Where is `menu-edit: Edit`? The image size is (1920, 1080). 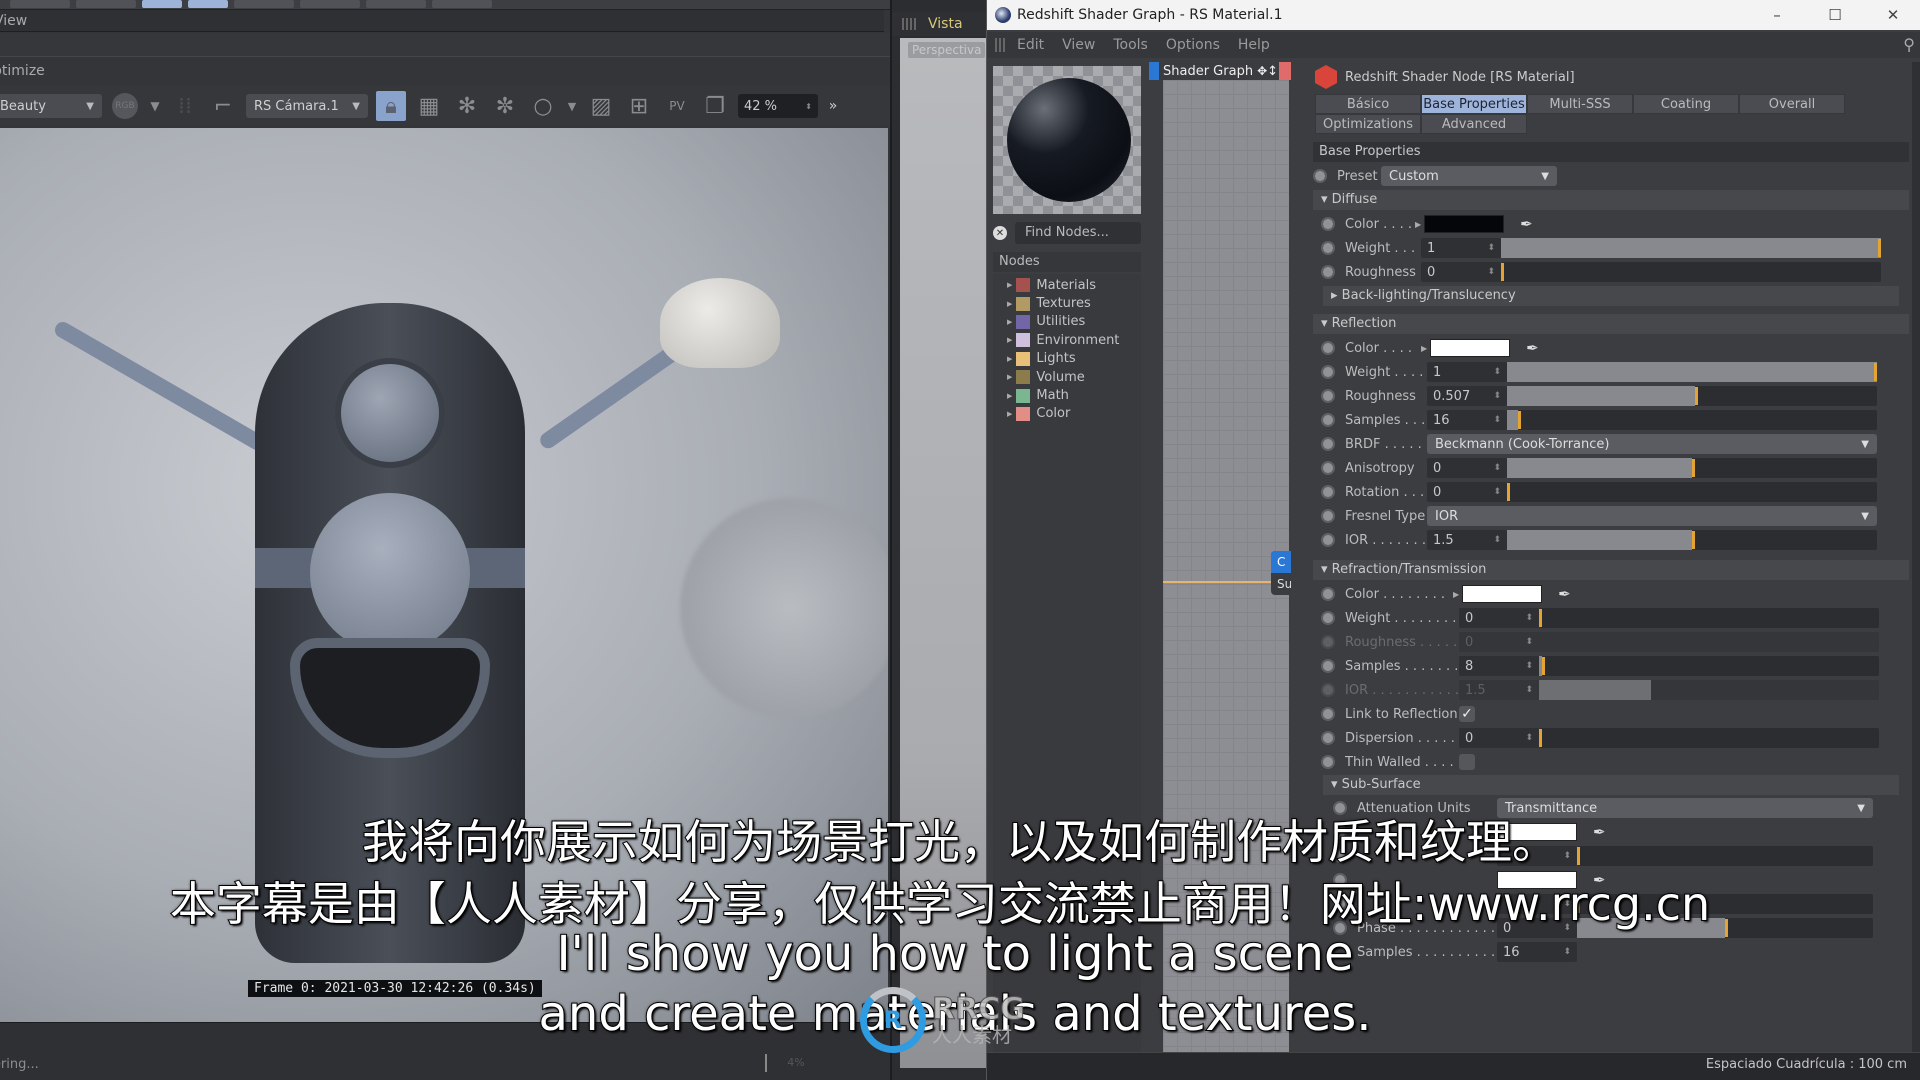 menu-edit: Edit is located at coordinates (1030, 45).